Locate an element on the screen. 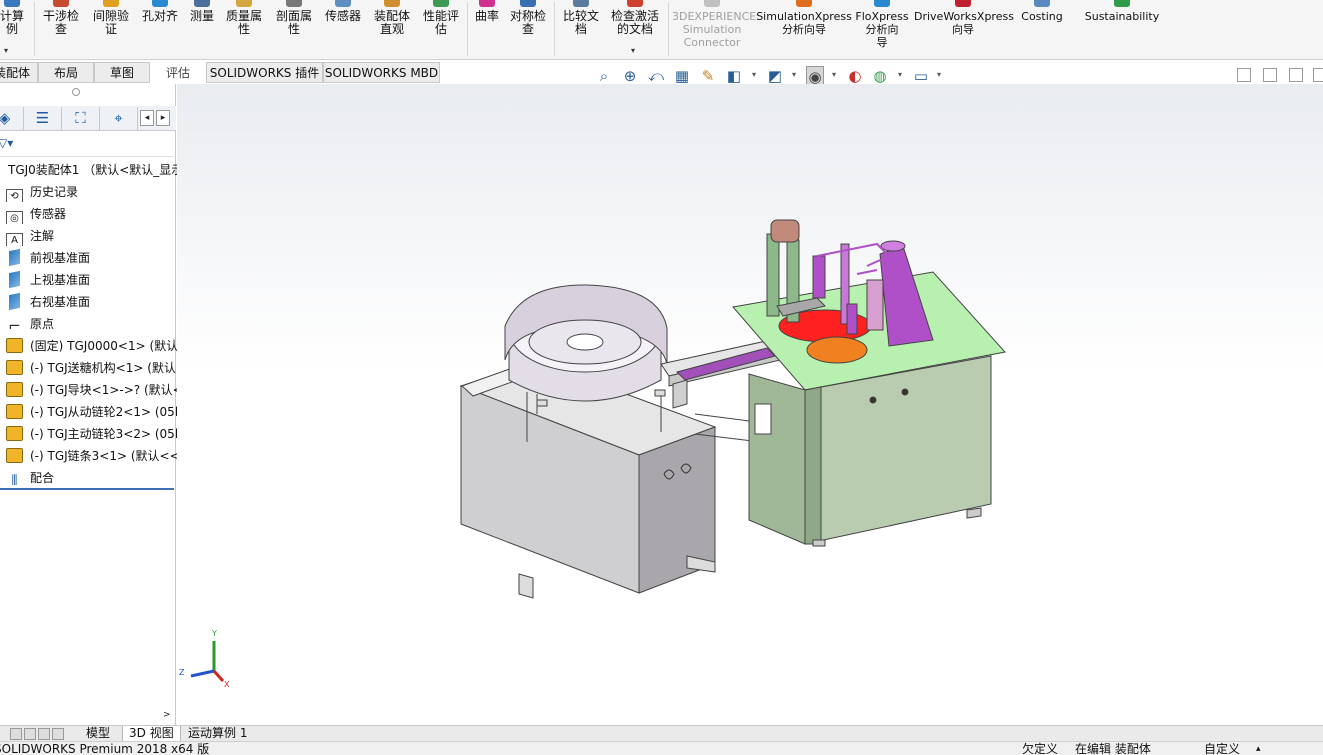 This screenshot has height=755, width=1323. ribbon-button-compare: 比较文 档 is located at coordinates (581, 29).